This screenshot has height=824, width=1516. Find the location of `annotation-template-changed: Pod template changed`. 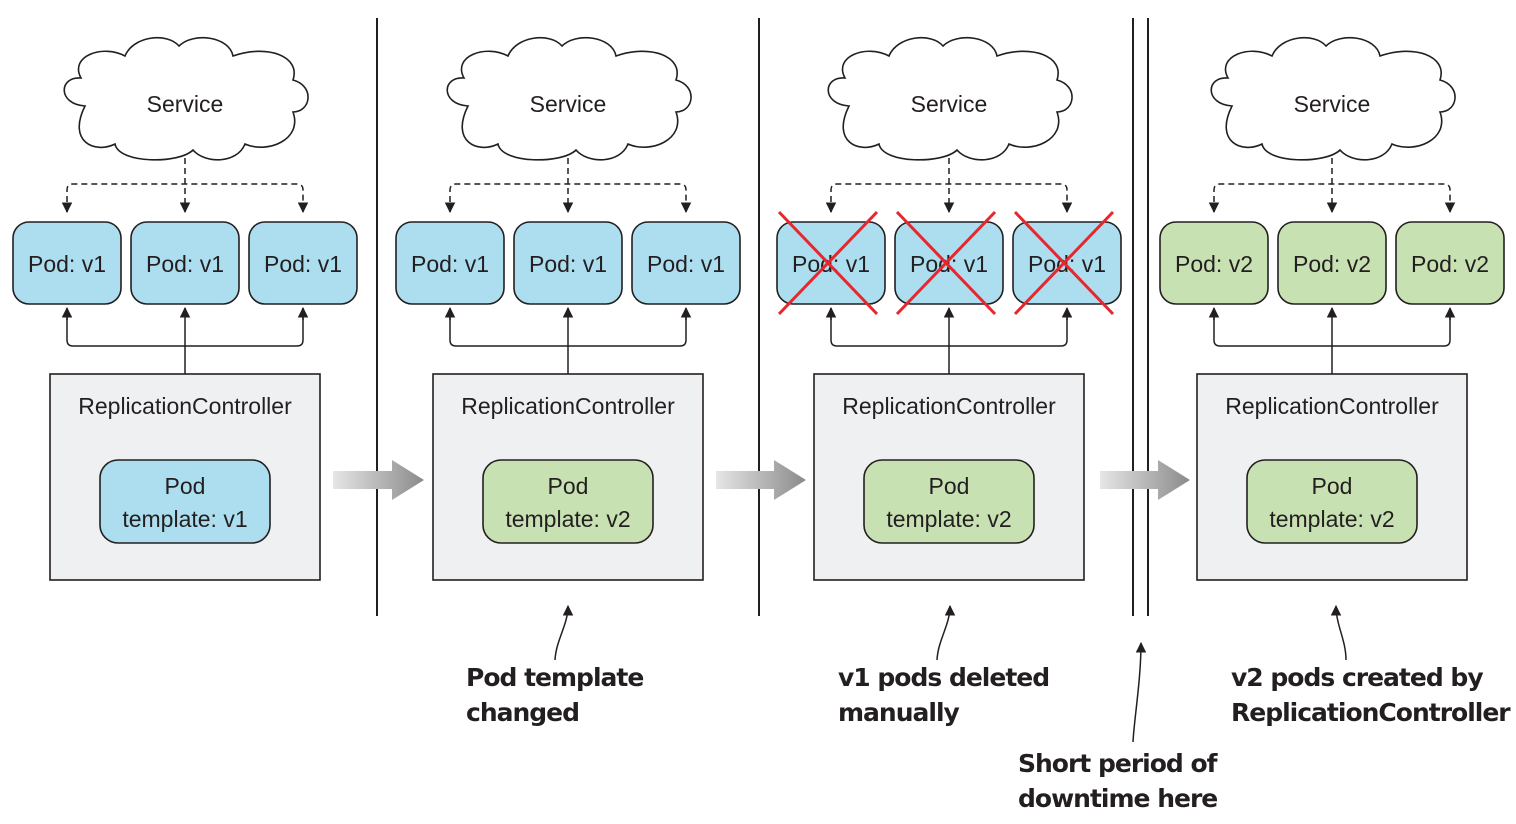

annotation-template-changed: Pod template changed is located at coordinates (555, 665).